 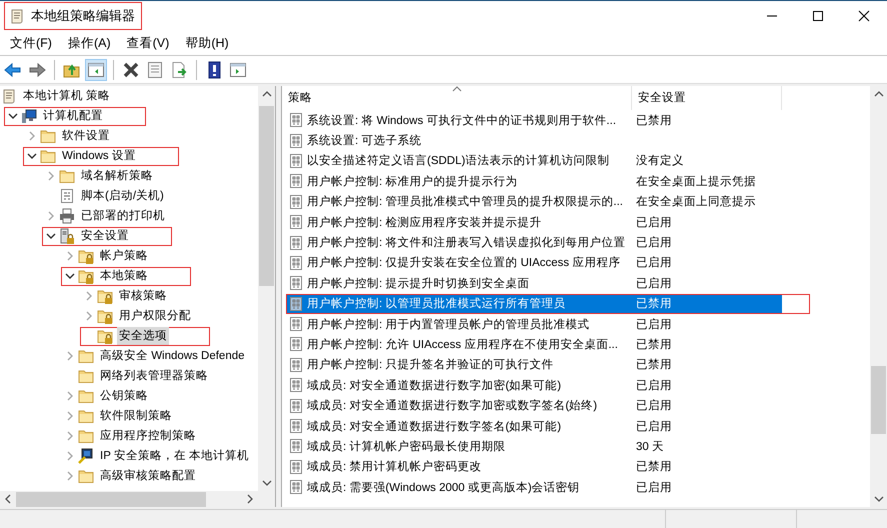 I want to click on policy-cell: 域成员: 对安全通道数据进行数字签名(如果可能), so click(x=459, y=426).